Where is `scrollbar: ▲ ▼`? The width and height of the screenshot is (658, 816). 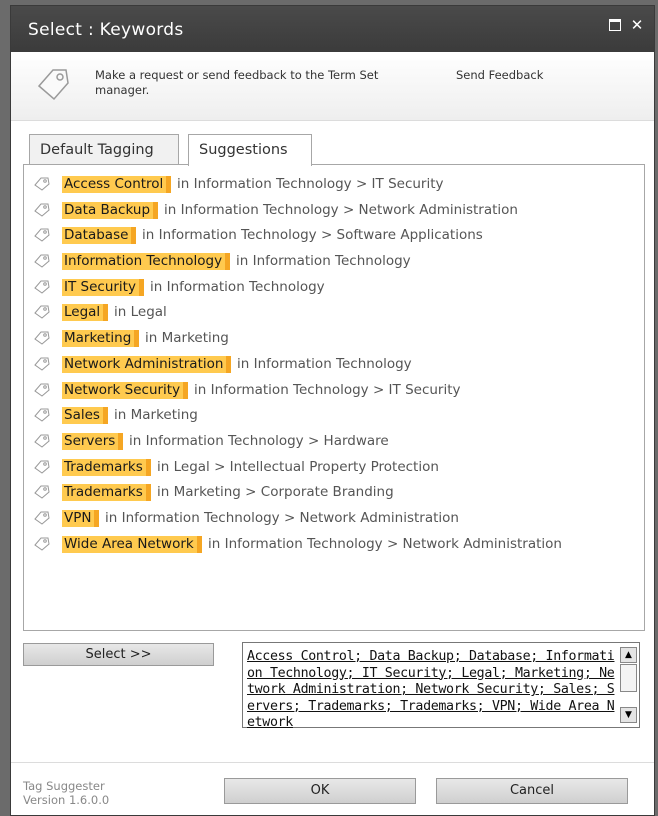 scrollbar: ▲ ▼ is located at coordinates (628, 685).